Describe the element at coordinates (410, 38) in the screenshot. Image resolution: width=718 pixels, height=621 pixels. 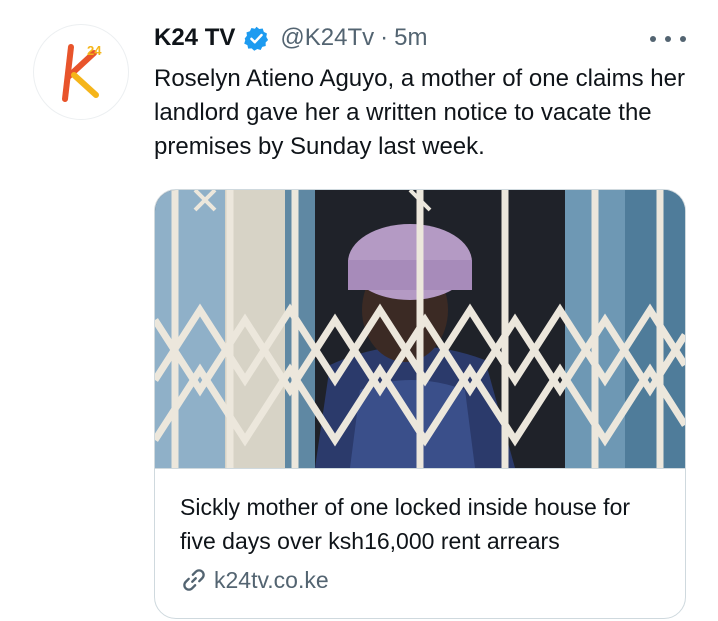
I see `tweet-timestamp: 5m` at that location.